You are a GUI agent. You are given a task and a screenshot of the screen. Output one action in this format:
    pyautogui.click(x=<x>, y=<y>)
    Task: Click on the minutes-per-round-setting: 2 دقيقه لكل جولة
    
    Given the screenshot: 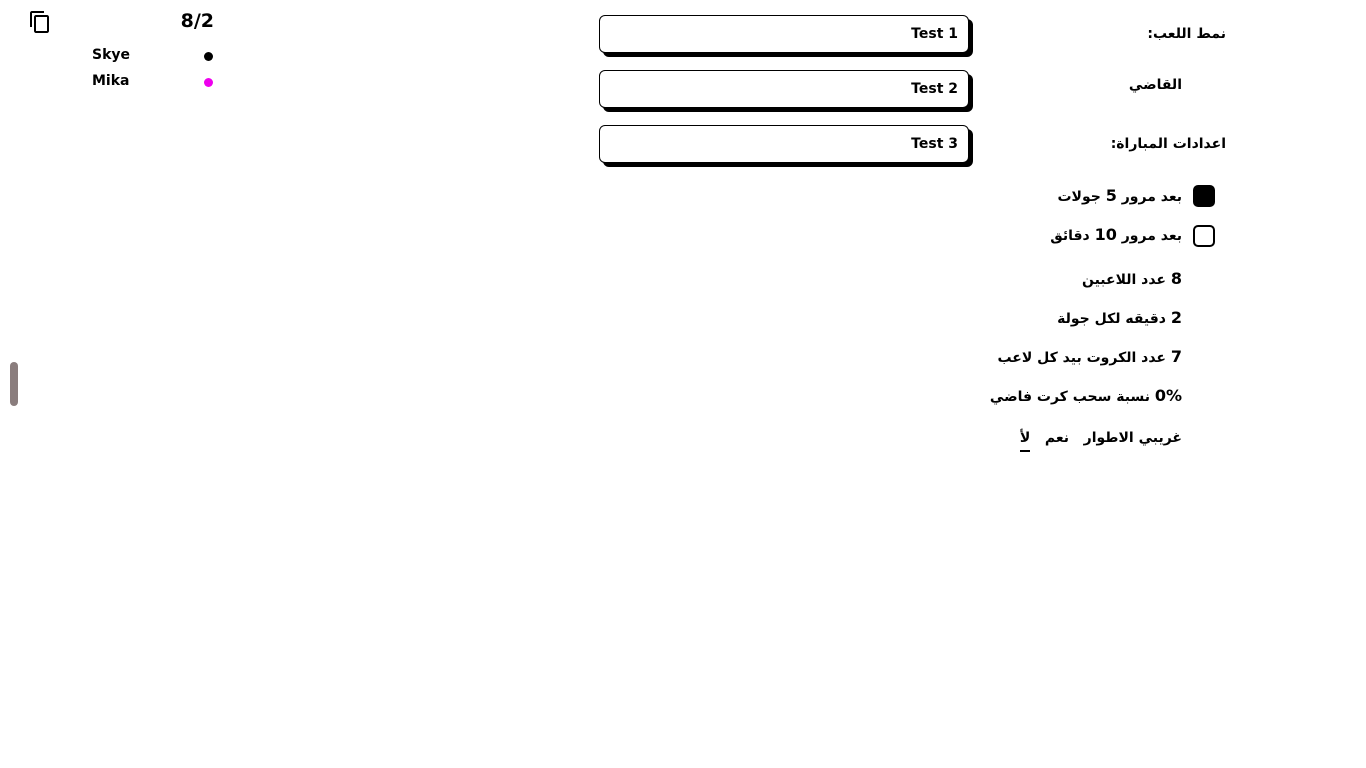 What is the action you would take?
    pyautogui.click(x=1119, y=317)
    